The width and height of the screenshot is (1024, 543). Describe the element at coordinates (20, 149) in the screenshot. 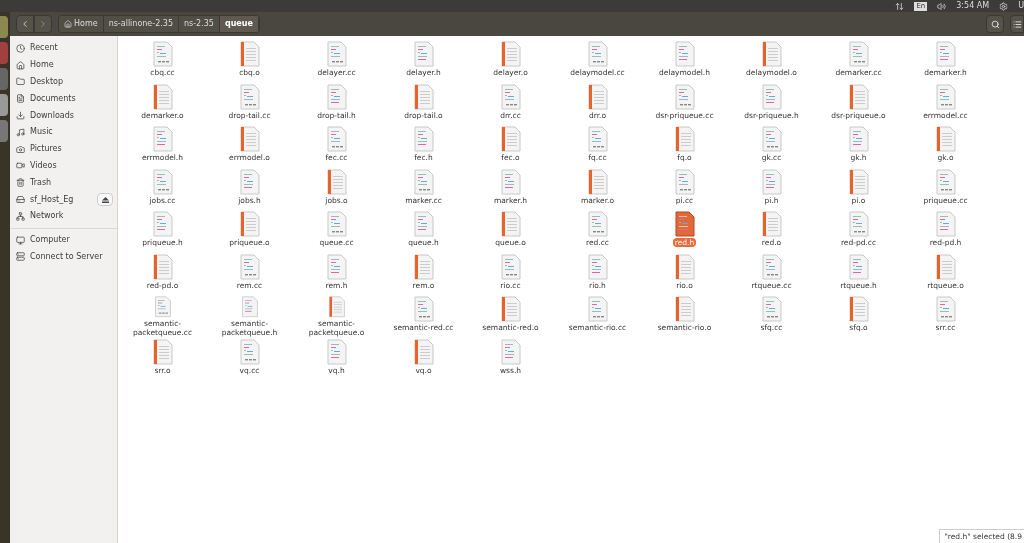

I see `camera-icon` at that location.